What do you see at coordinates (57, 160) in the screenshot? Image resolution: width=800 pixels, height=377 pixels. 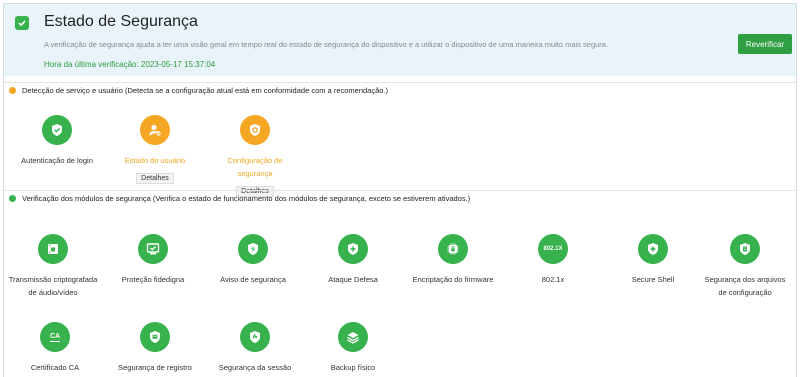 I see `item-label: Autenticação de login` at bounding box center [57, 160].